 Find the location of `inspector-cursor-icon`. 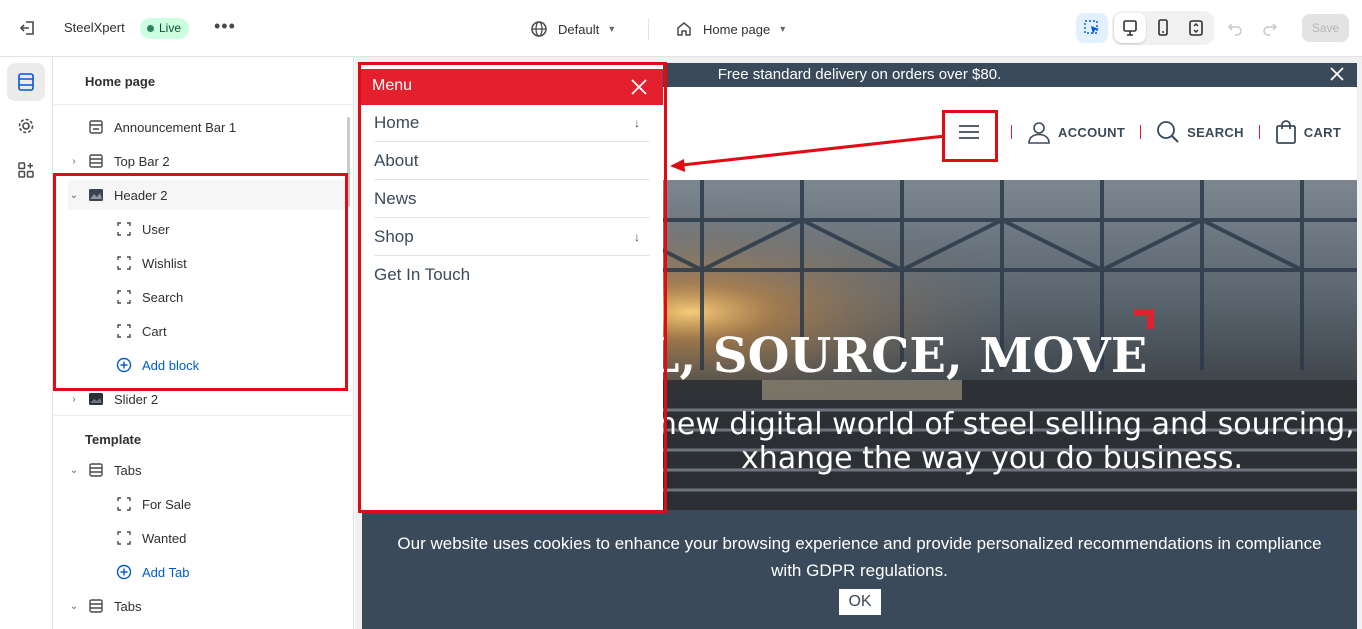

inspector-cursor-icon is located at coordinates (1091, 27).